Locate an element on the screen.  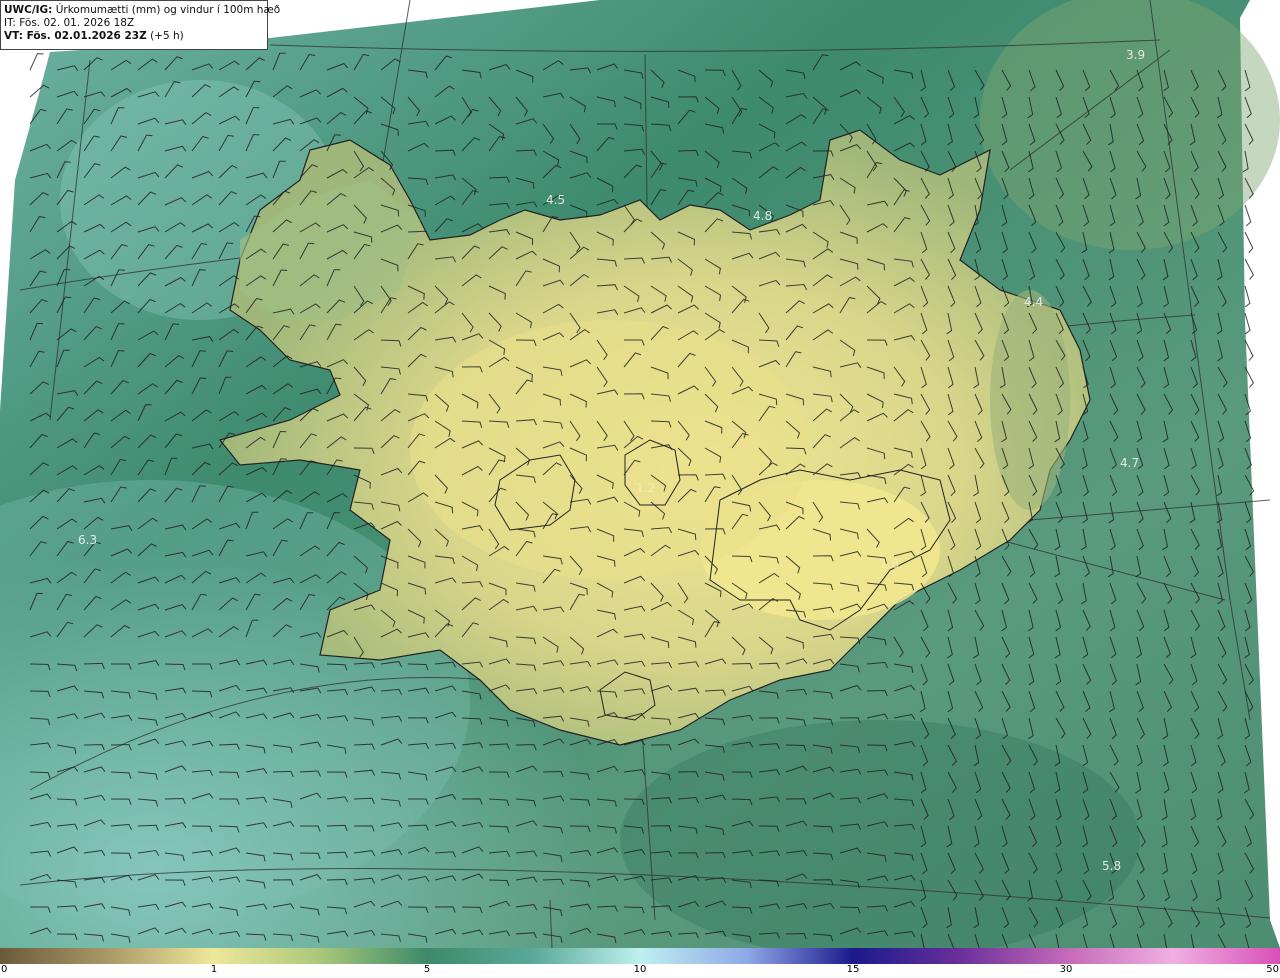
colorbar-tick: 1 is located at coordinates (214, 969).